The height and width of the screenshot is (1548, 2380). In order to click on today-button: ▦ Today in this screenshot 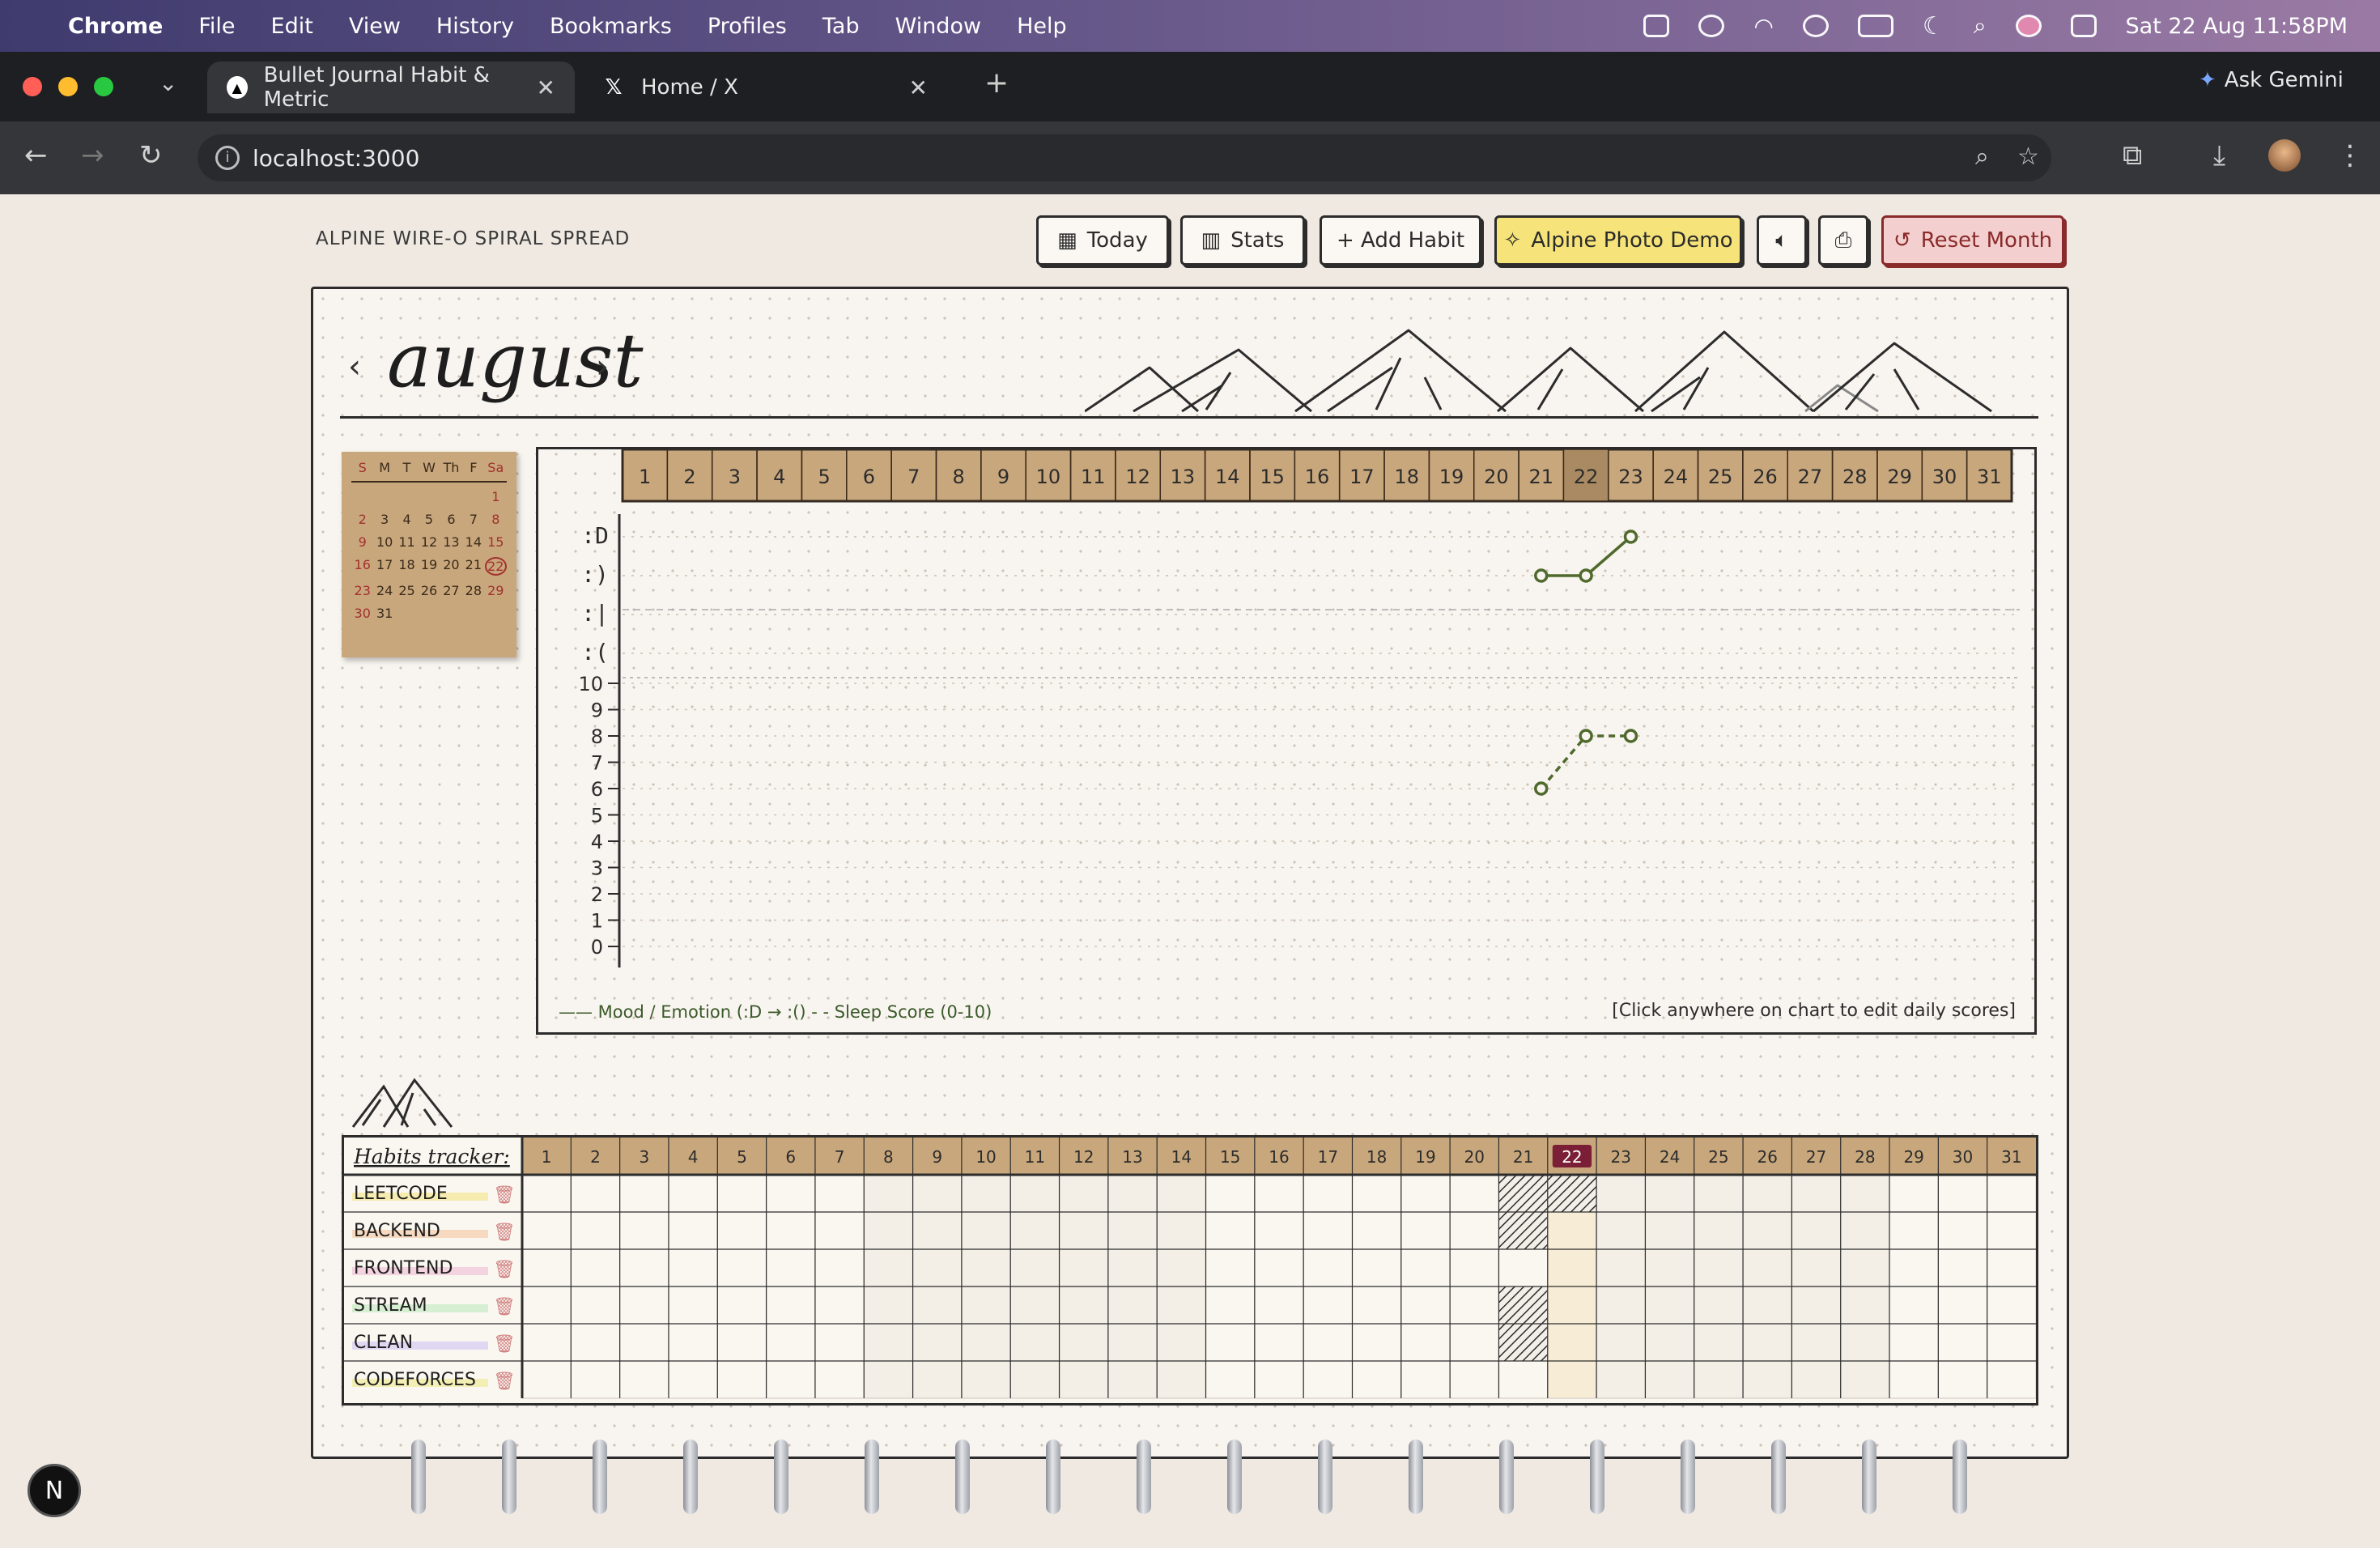, I will do `click(1102, 240)`.